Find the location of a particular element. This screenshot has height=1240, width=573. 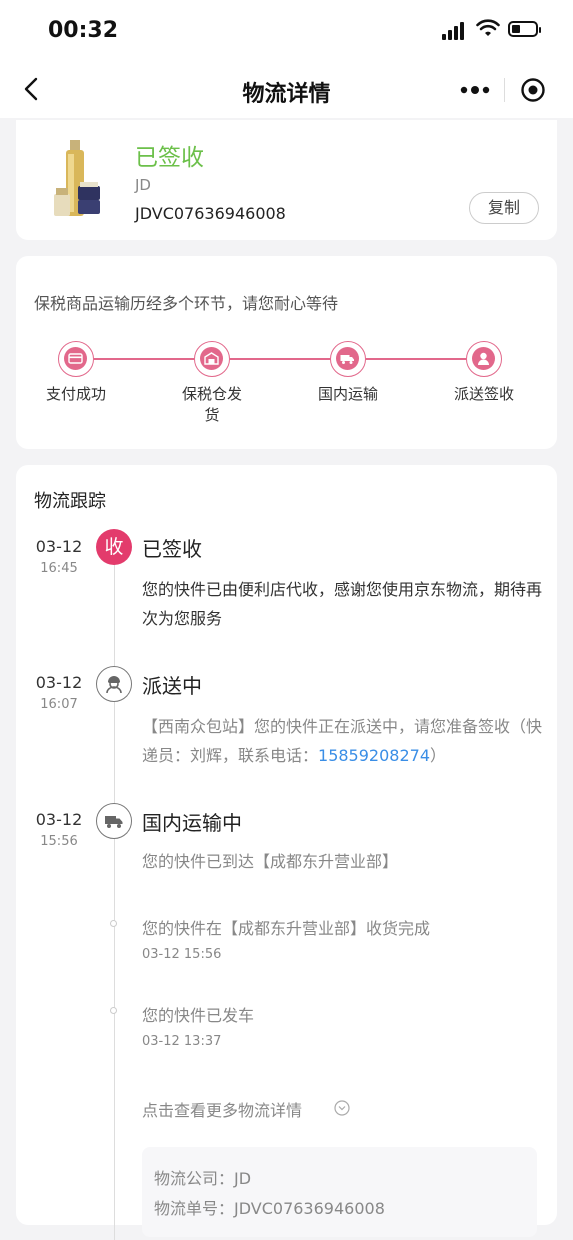

capsule-divider is located at coordinates (504, 90).